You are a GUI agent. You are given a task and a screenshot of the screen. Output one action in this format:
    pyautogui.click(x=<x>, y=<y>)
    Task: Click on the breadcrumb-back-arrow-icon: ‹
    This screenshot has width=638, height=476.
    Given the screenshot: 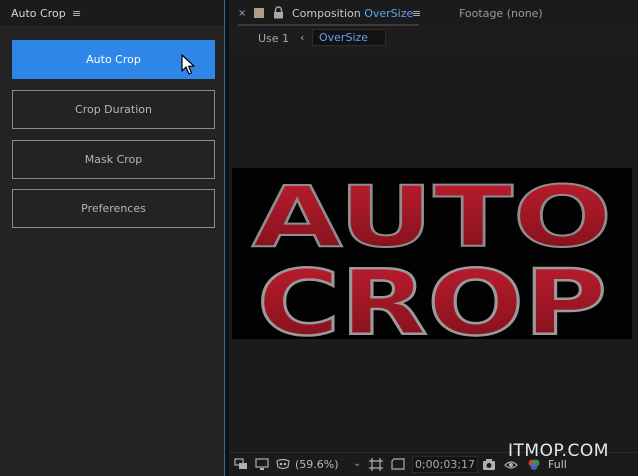 What is the action you would take?
    pyautogui.click(x=302, y=37)
    